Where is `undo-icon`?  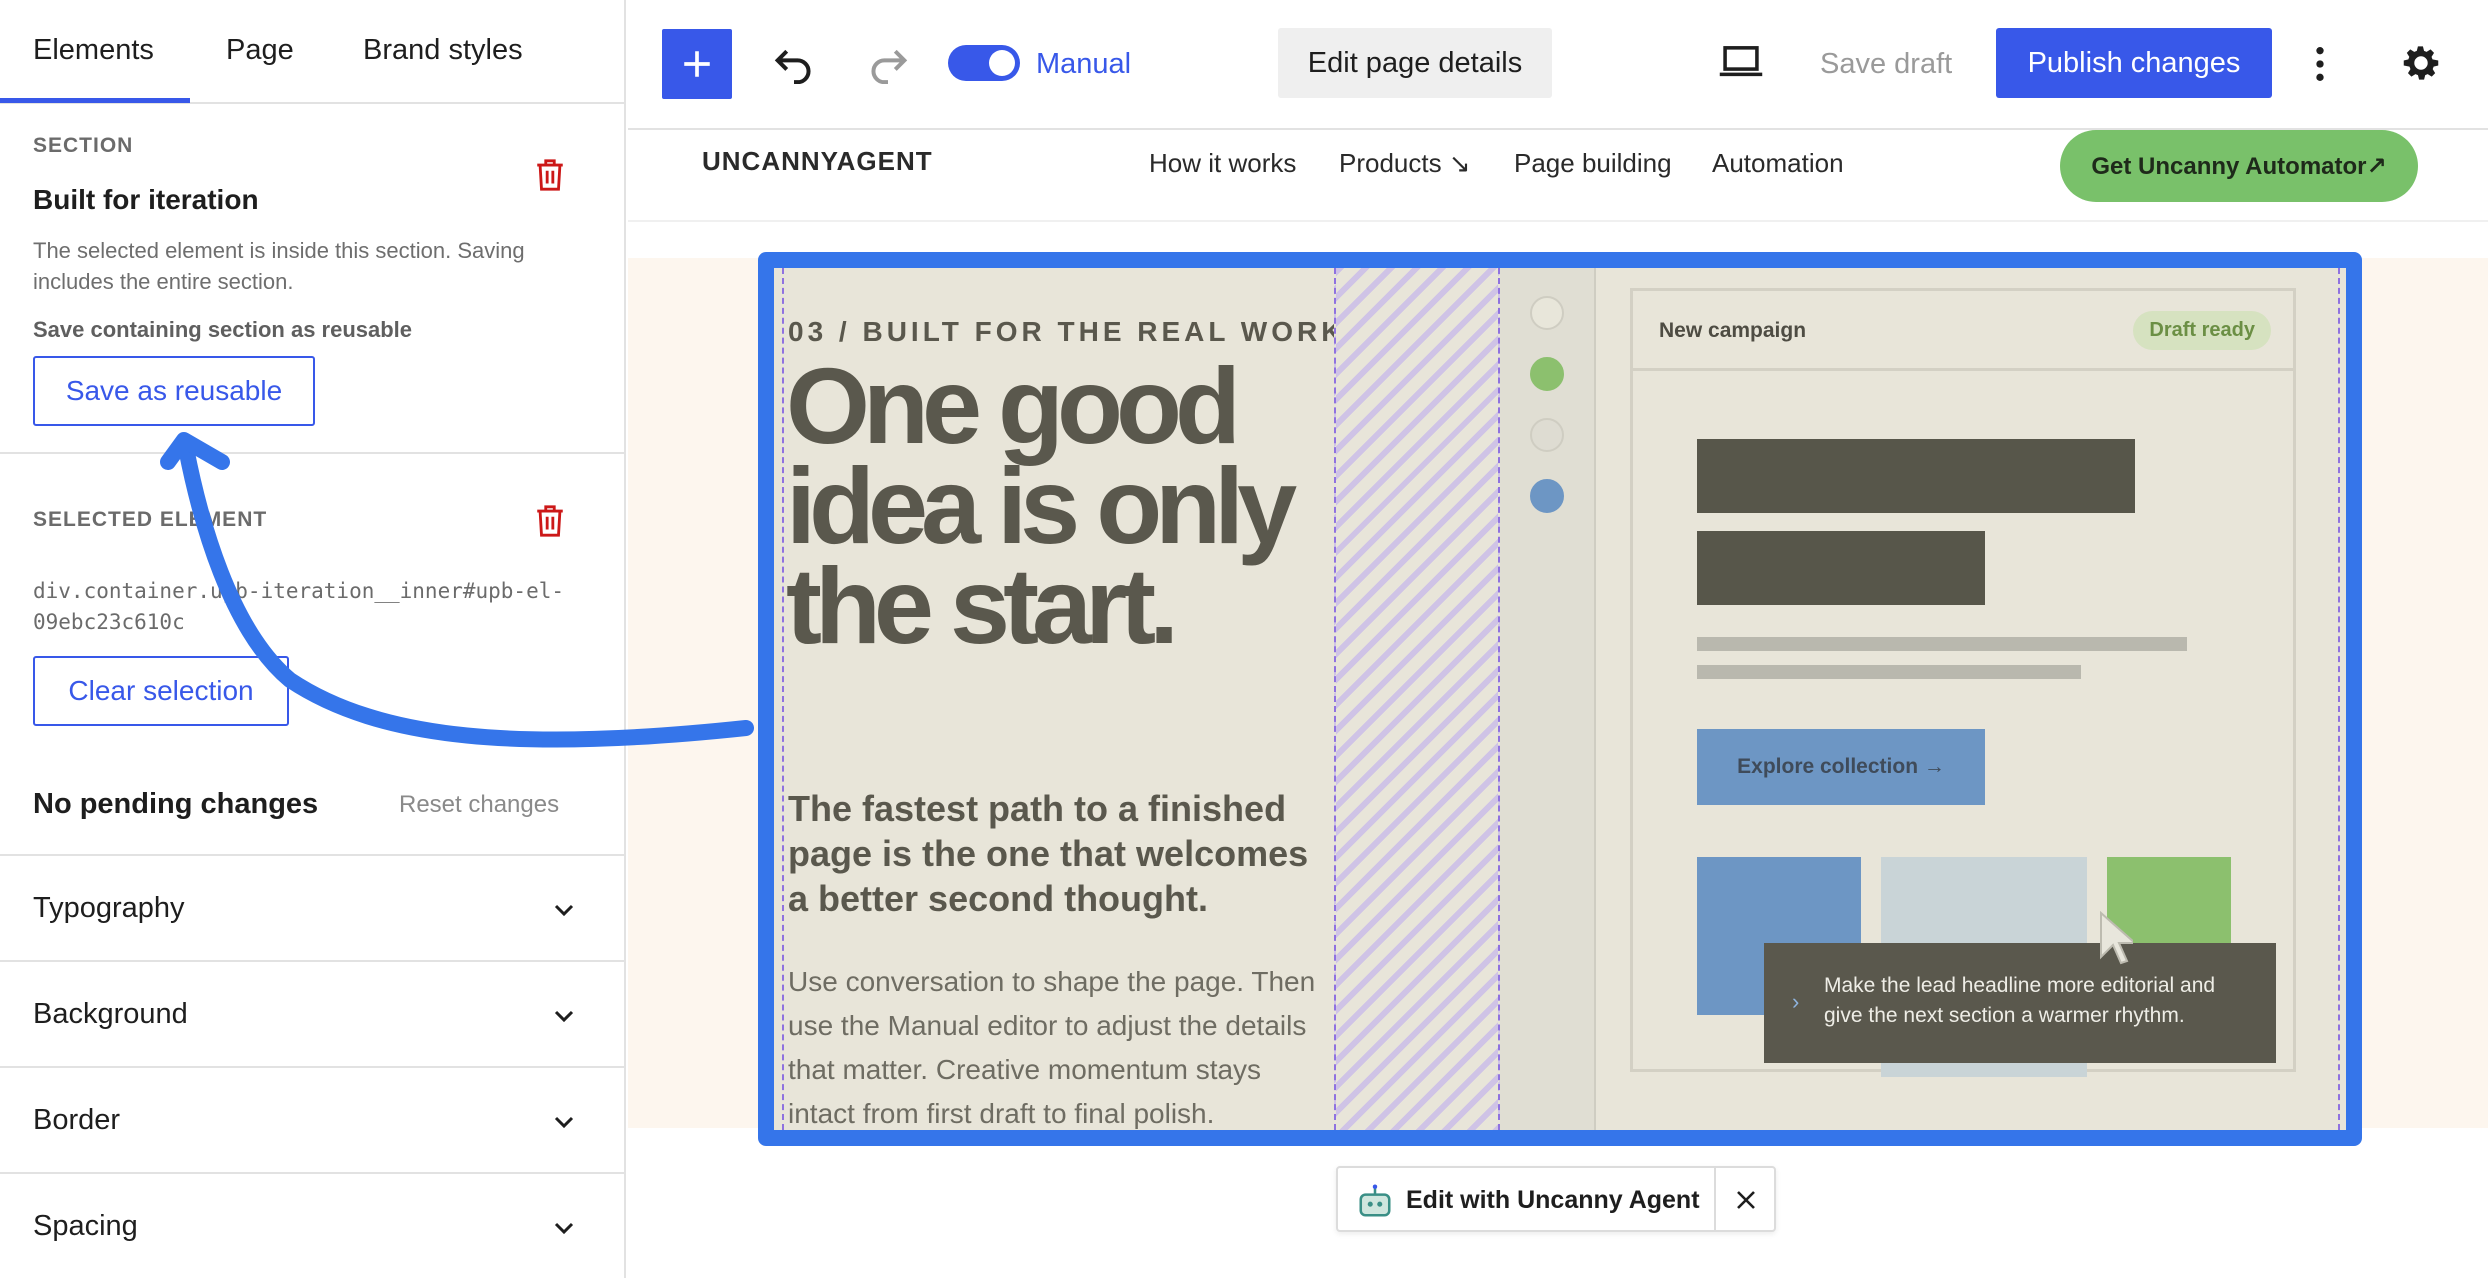 undo-icon is located at coordinates (794, 64).